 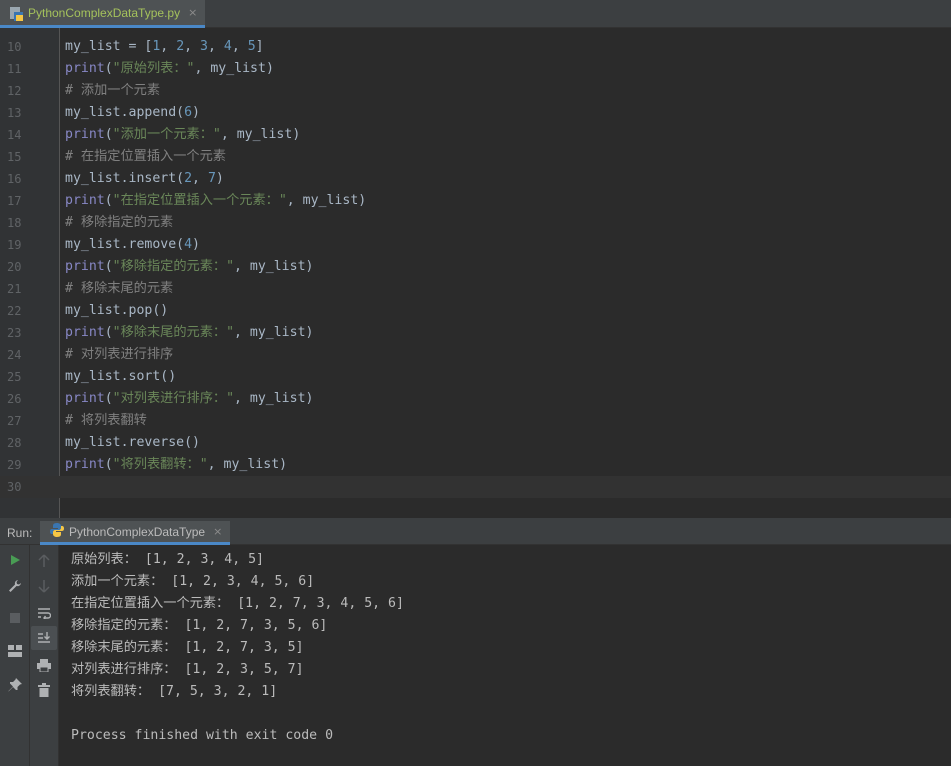 I want to click on code-text: my_list.sort(), so click(x=120, y=377).